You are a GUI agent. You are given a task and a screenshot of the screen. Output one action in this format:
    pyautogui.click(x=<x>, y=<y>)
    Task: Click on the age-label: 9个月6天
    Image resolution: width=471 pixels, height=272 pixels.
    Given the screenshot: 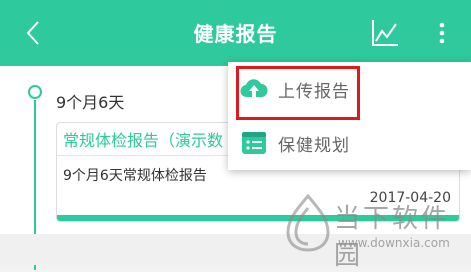 What is the action you would take?
    pyautogui.click(x=90, y=102)
    